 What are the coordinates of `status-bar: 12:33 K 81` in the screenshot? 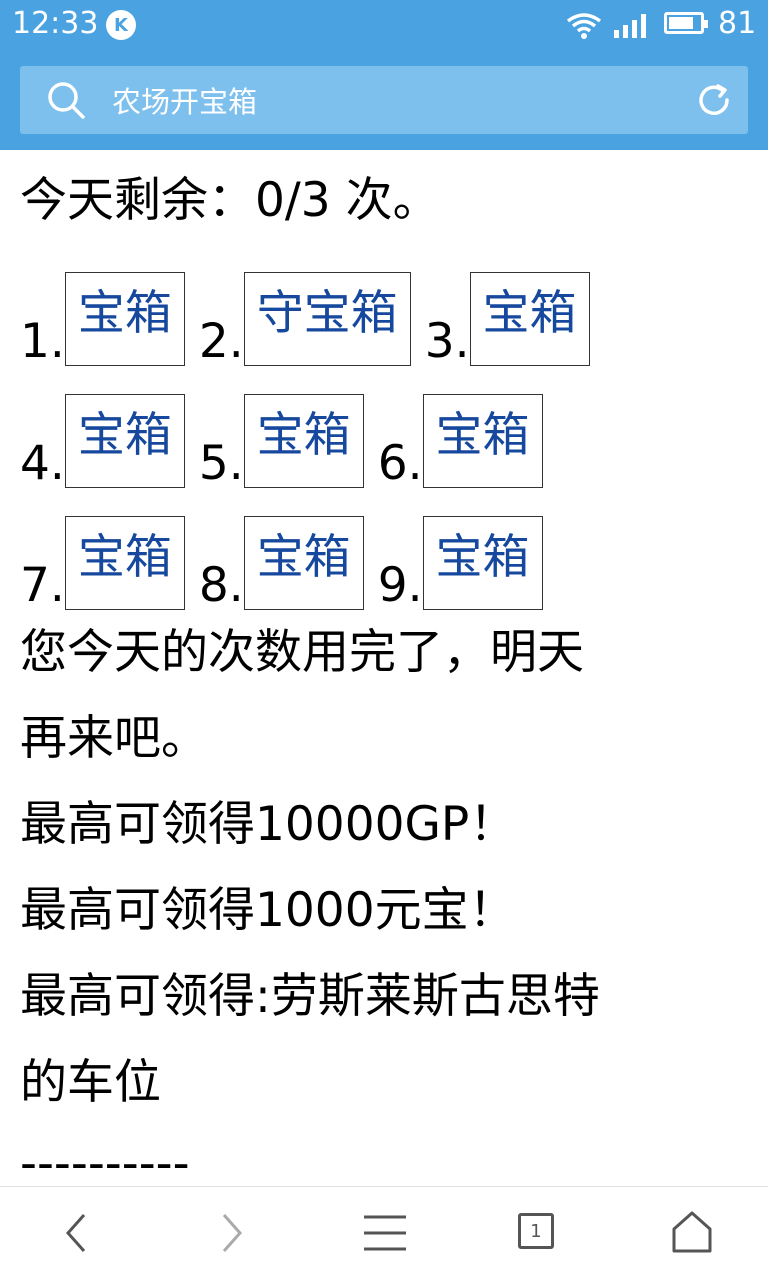 It's located at (384, 26).